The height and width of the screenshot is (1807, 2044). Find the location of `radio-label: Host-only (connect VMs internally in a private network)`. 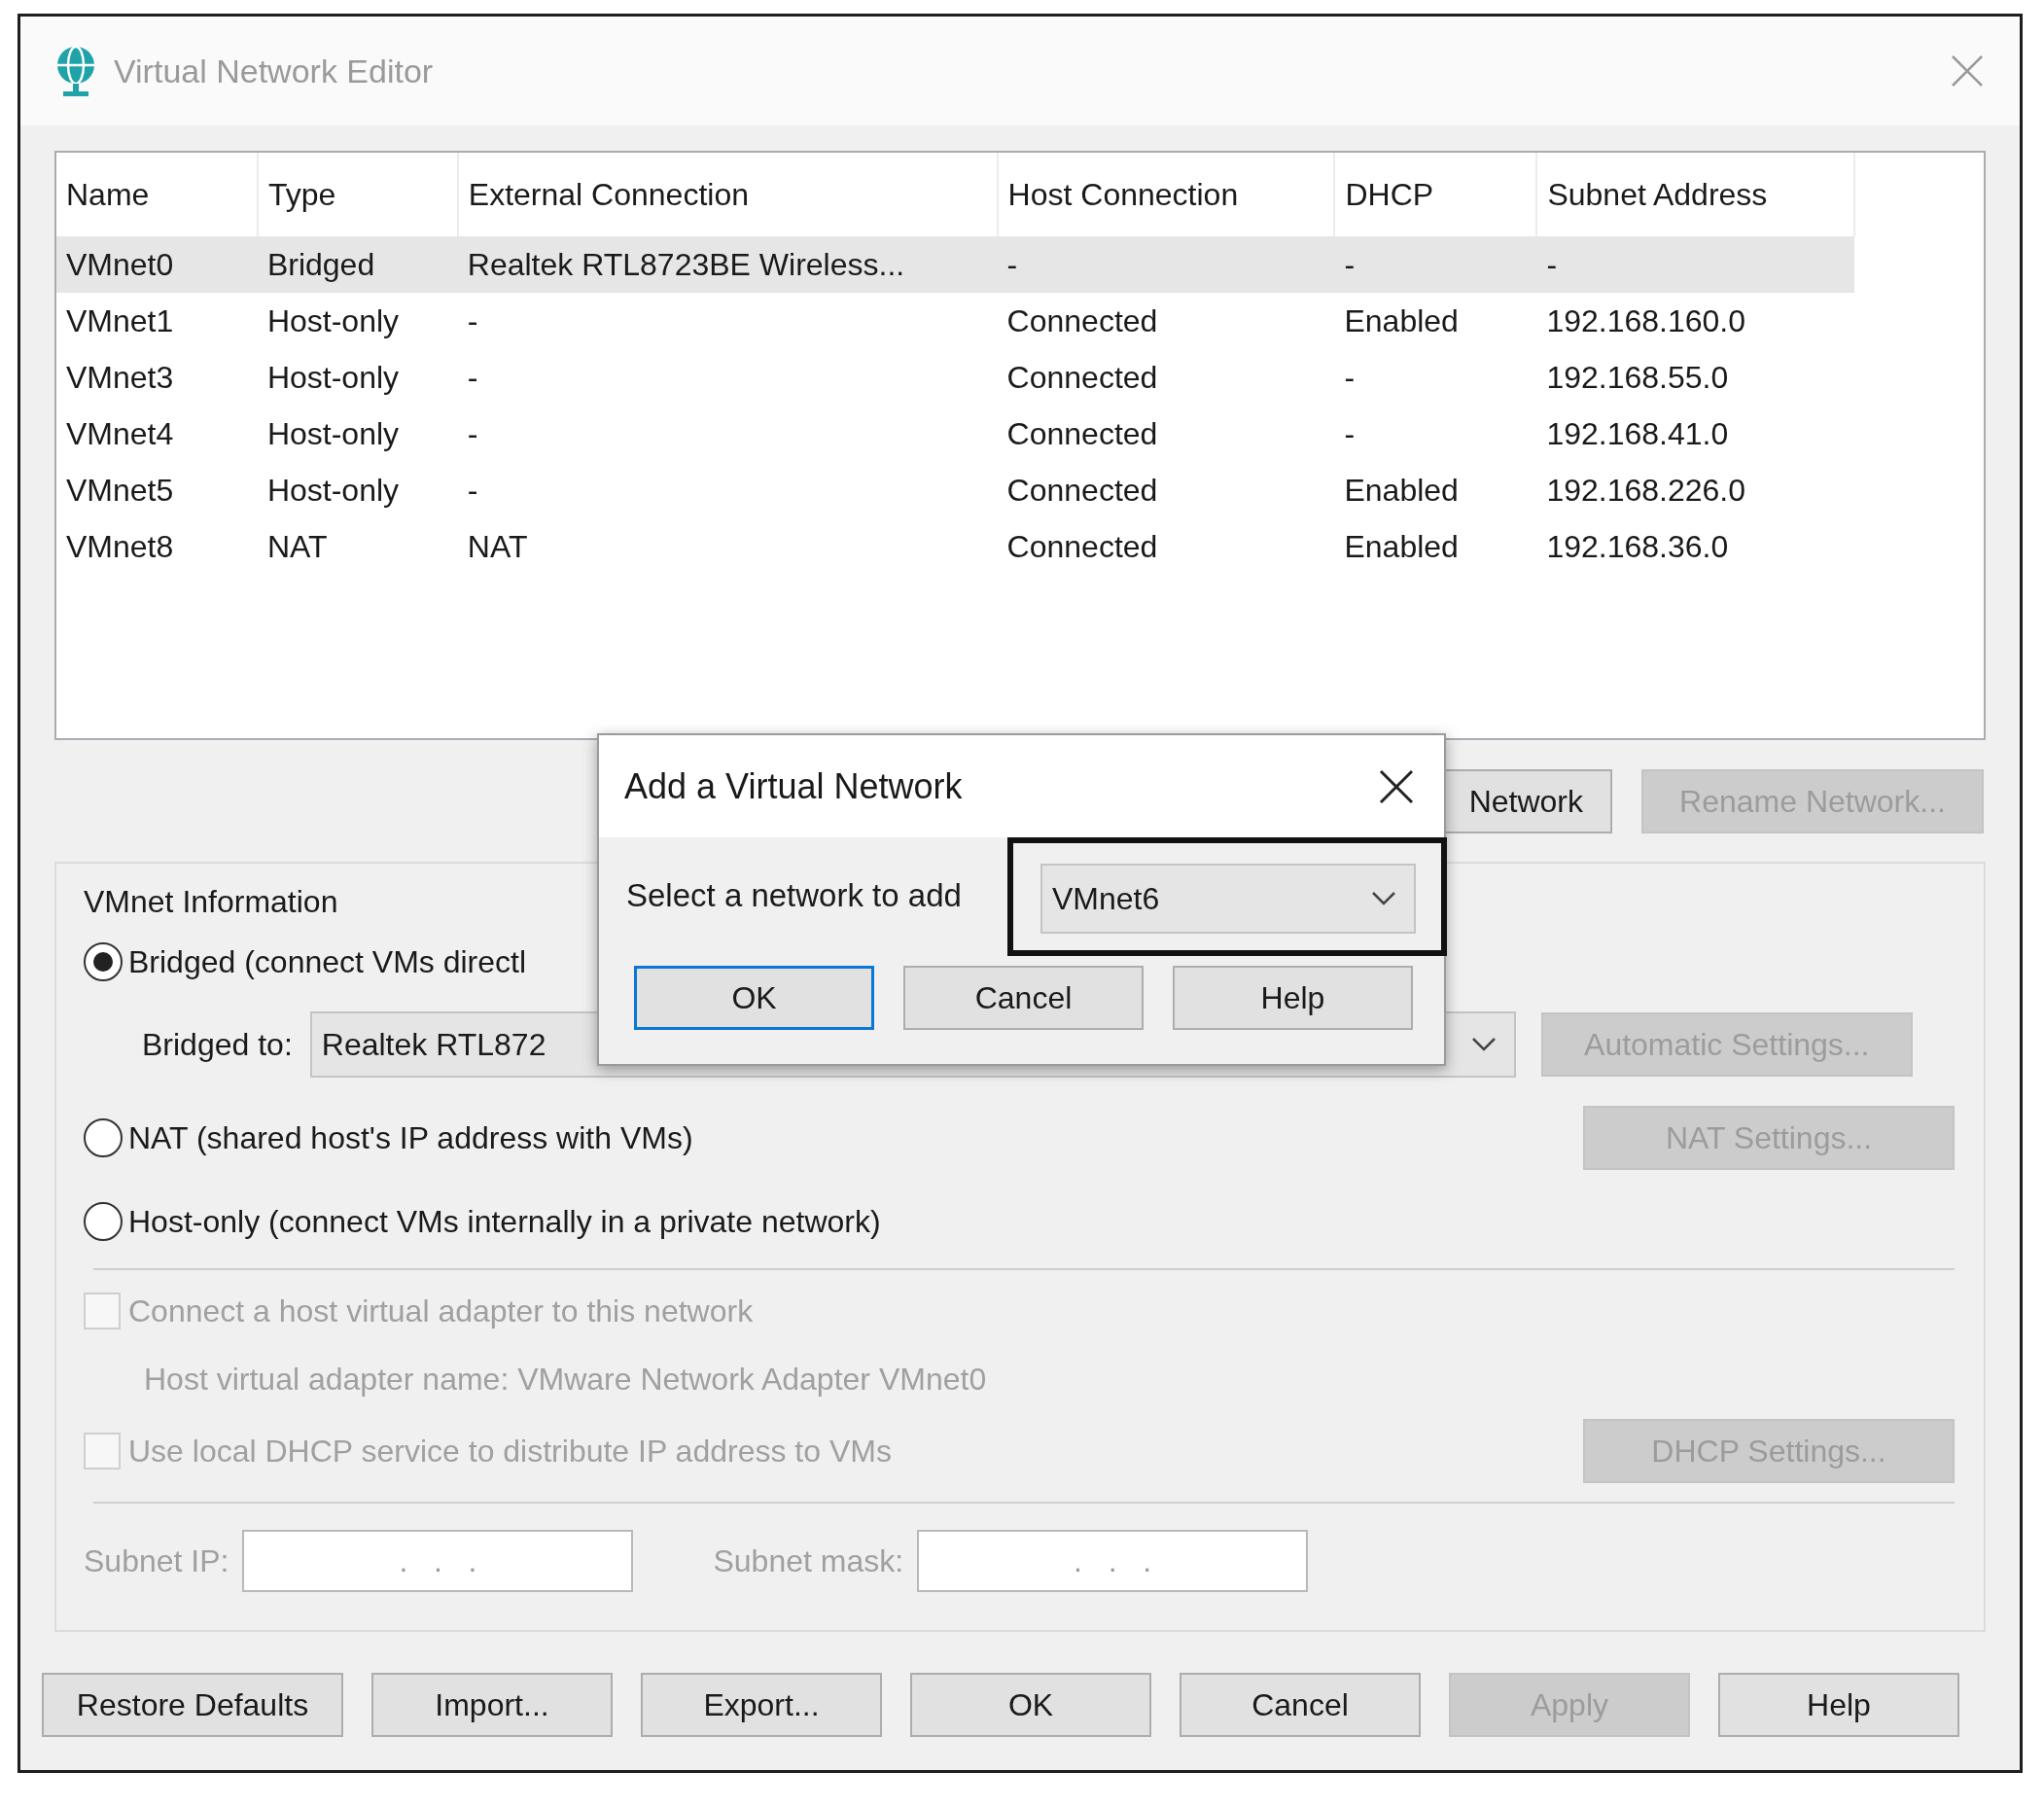

radio-label: Host-only (connect VMs internally in a private network) is located at coordinates (505, 1222).